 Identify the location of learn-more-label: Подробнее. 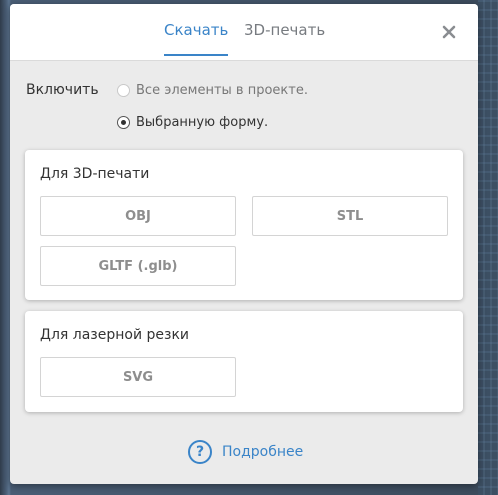
(262, 452).